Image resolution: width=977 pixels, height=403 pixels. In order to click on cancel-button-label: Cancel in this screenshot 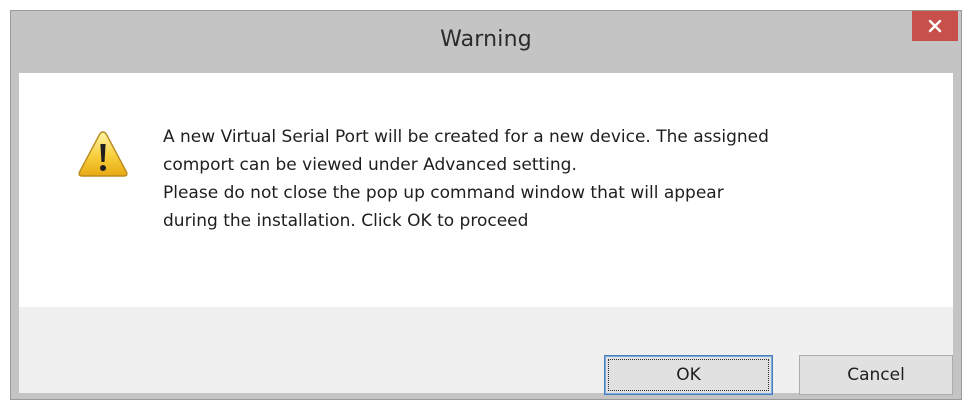, I will do `click(876, 375)`.